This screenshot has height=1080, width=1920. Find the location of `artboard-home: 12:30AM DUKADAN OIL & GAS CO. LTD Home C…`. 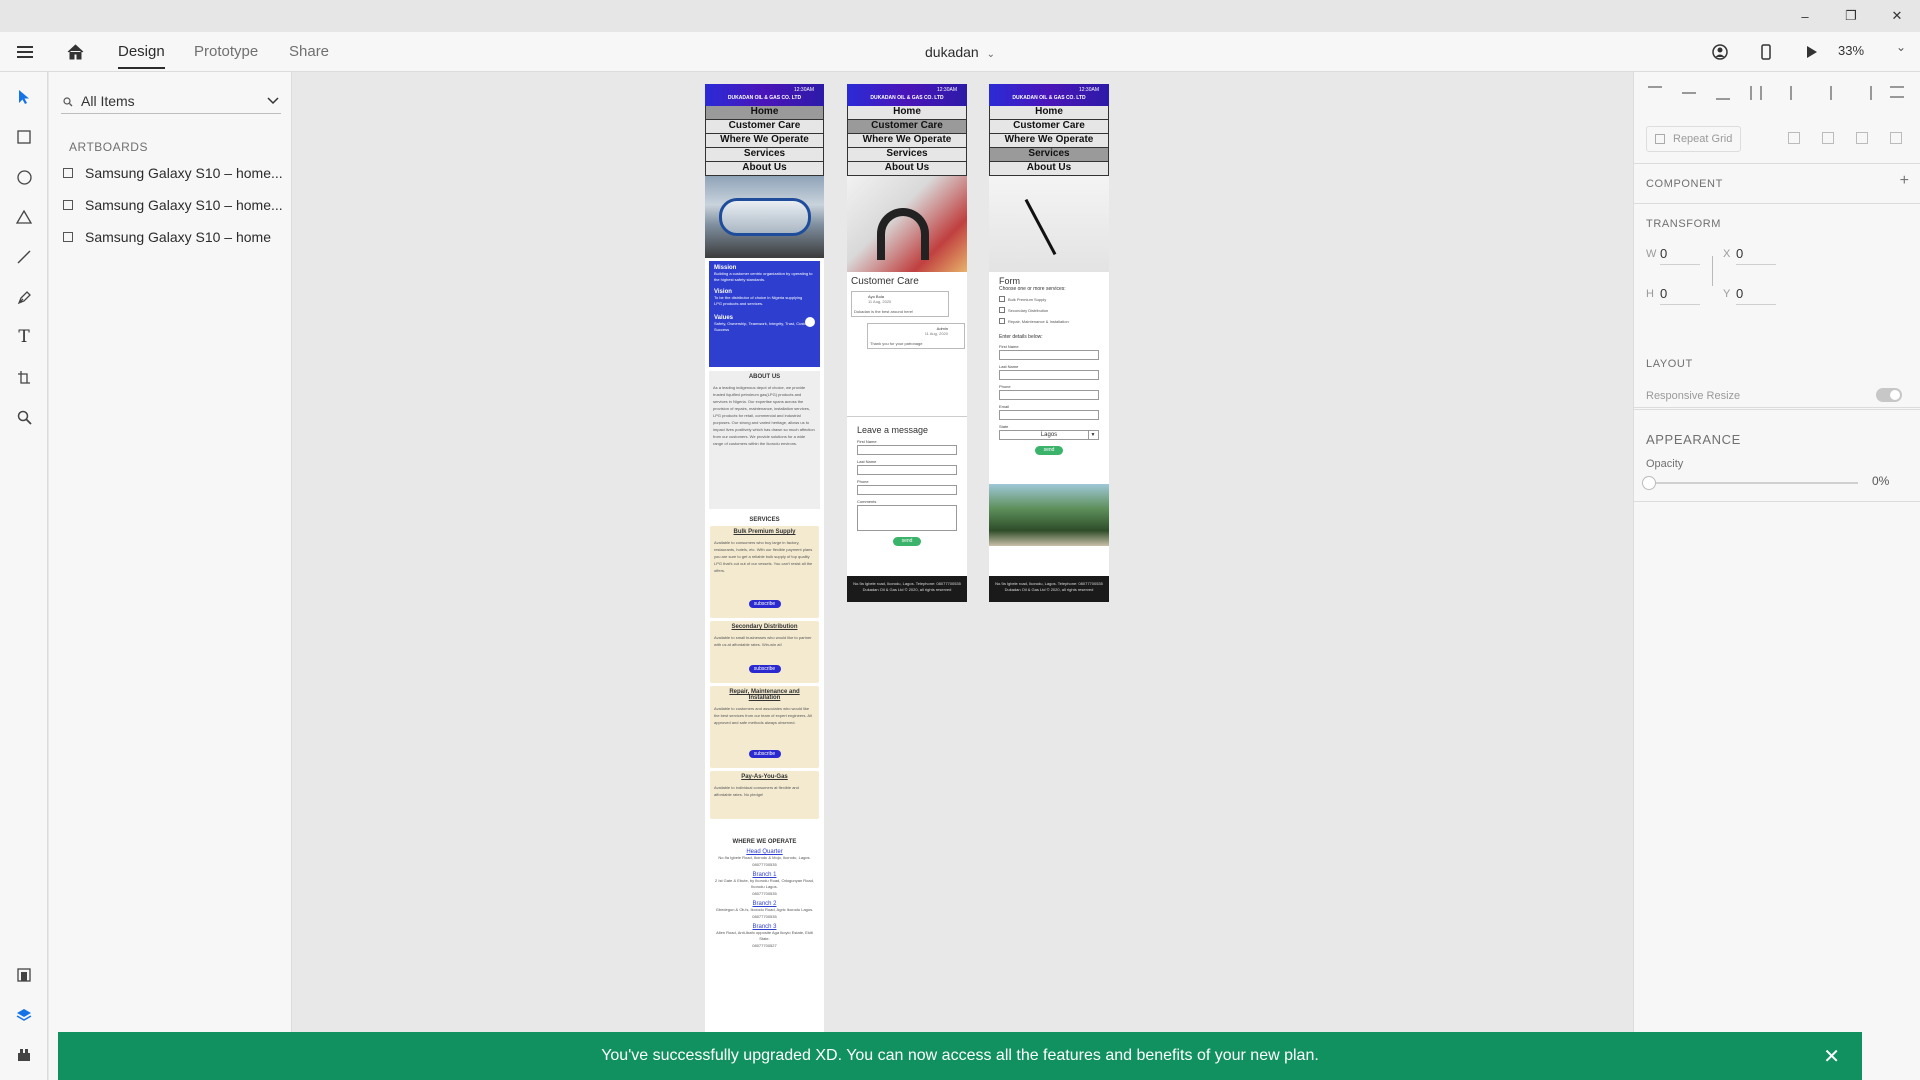

artboard-home: 12:30AM DUKADAN OIL & GAS CO. LTD Home C… is located at coordinates (764, 564).